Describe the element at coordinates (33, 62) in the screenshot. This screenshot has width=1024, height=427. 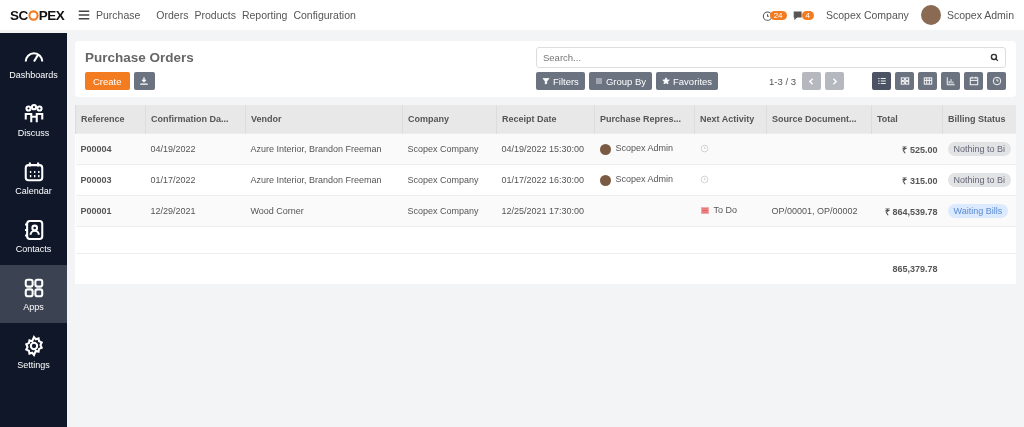
I see `sidebar-item: Dashboards` at that location.